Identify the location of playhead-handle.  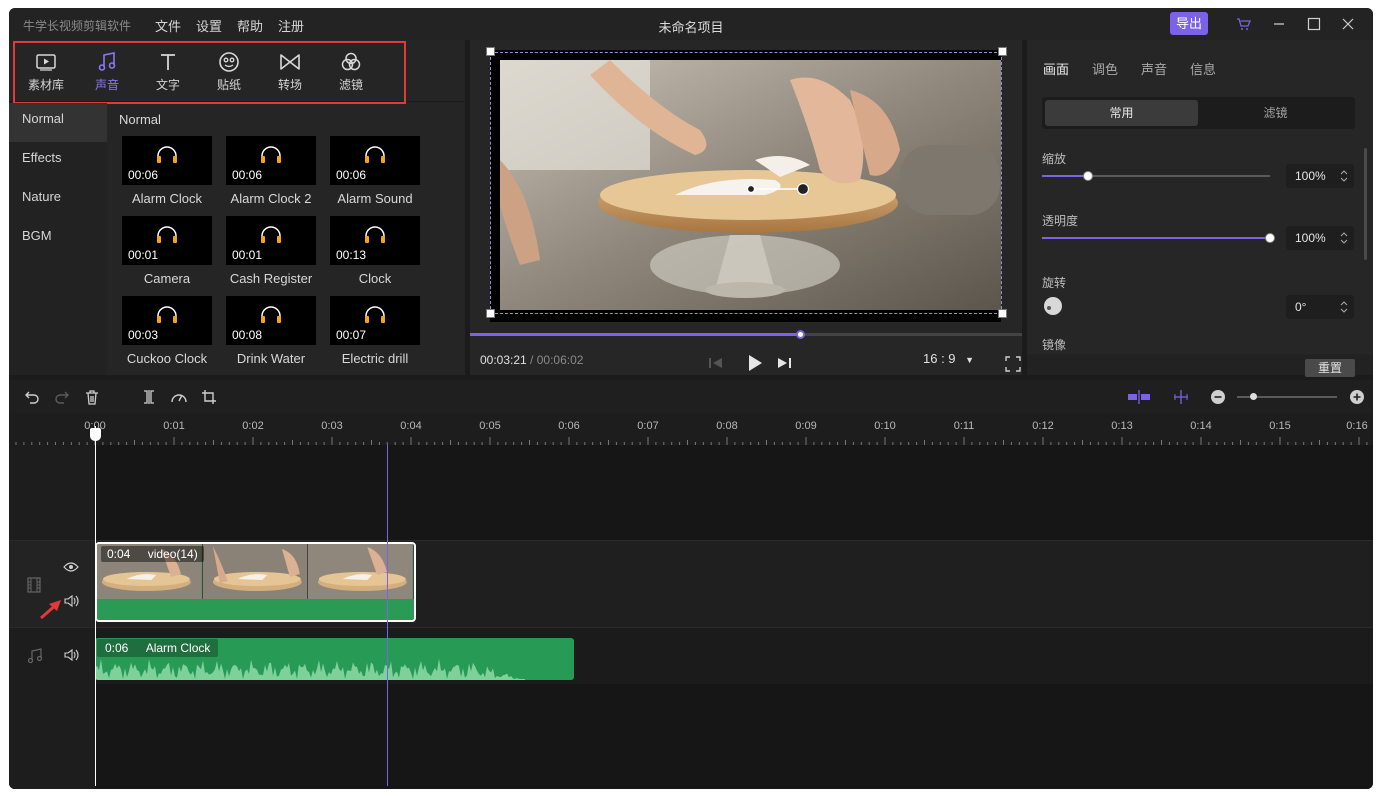
(95, 434).